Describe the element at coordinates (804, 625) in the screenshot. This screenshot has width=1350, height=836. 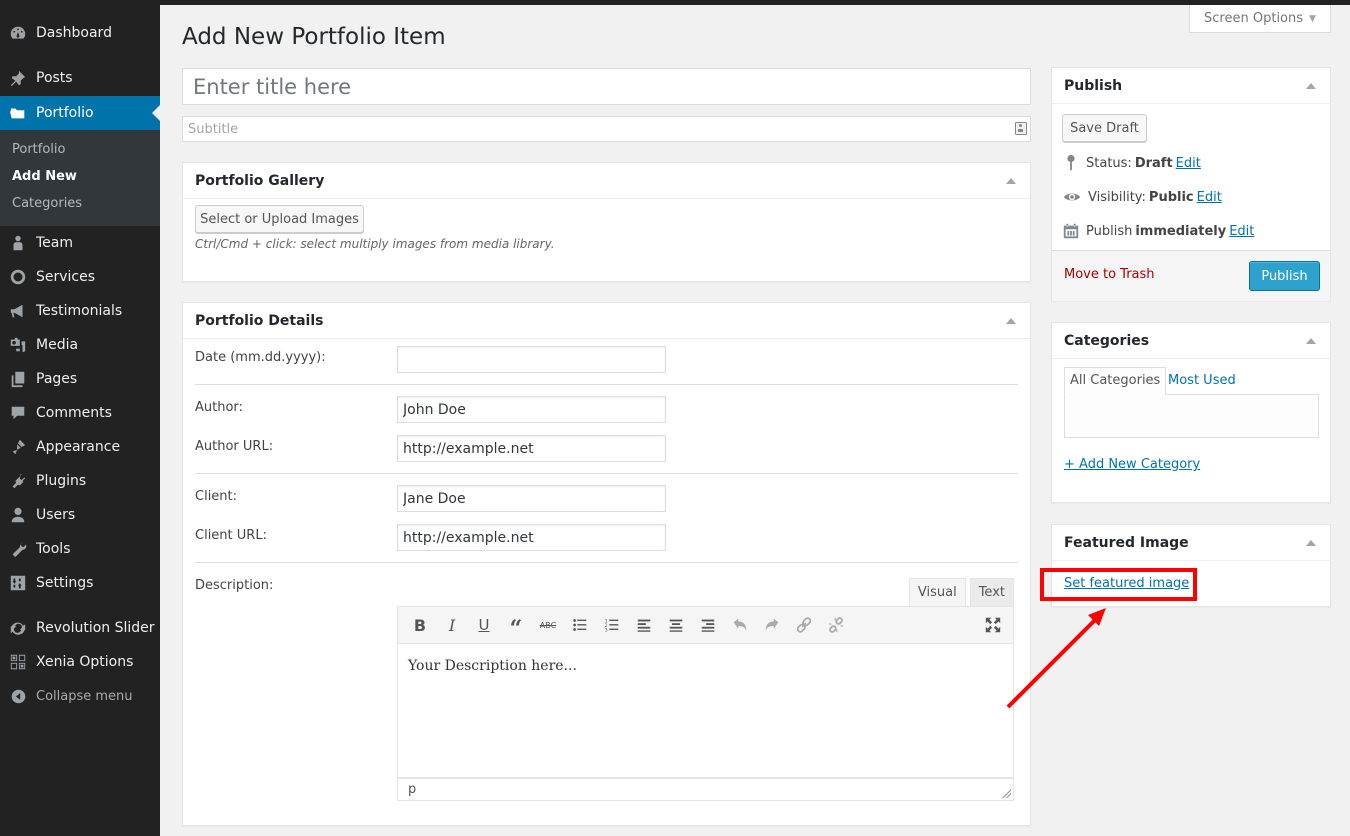
I see `link-button` at that location.